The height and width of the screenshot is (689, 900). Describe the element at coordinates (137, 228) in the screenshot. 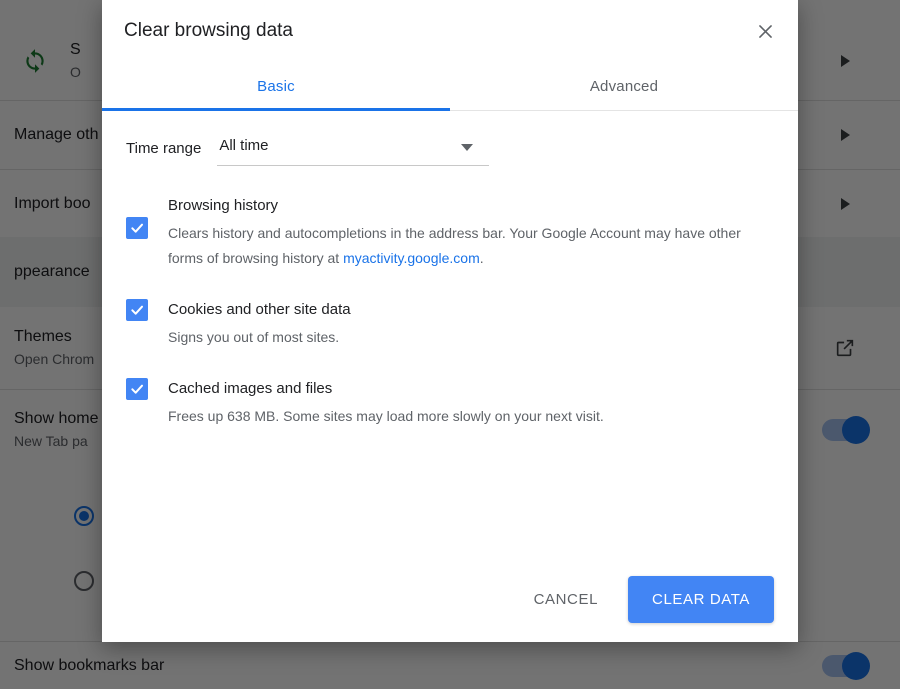

I see `checkbox-browsing-history` at that location.